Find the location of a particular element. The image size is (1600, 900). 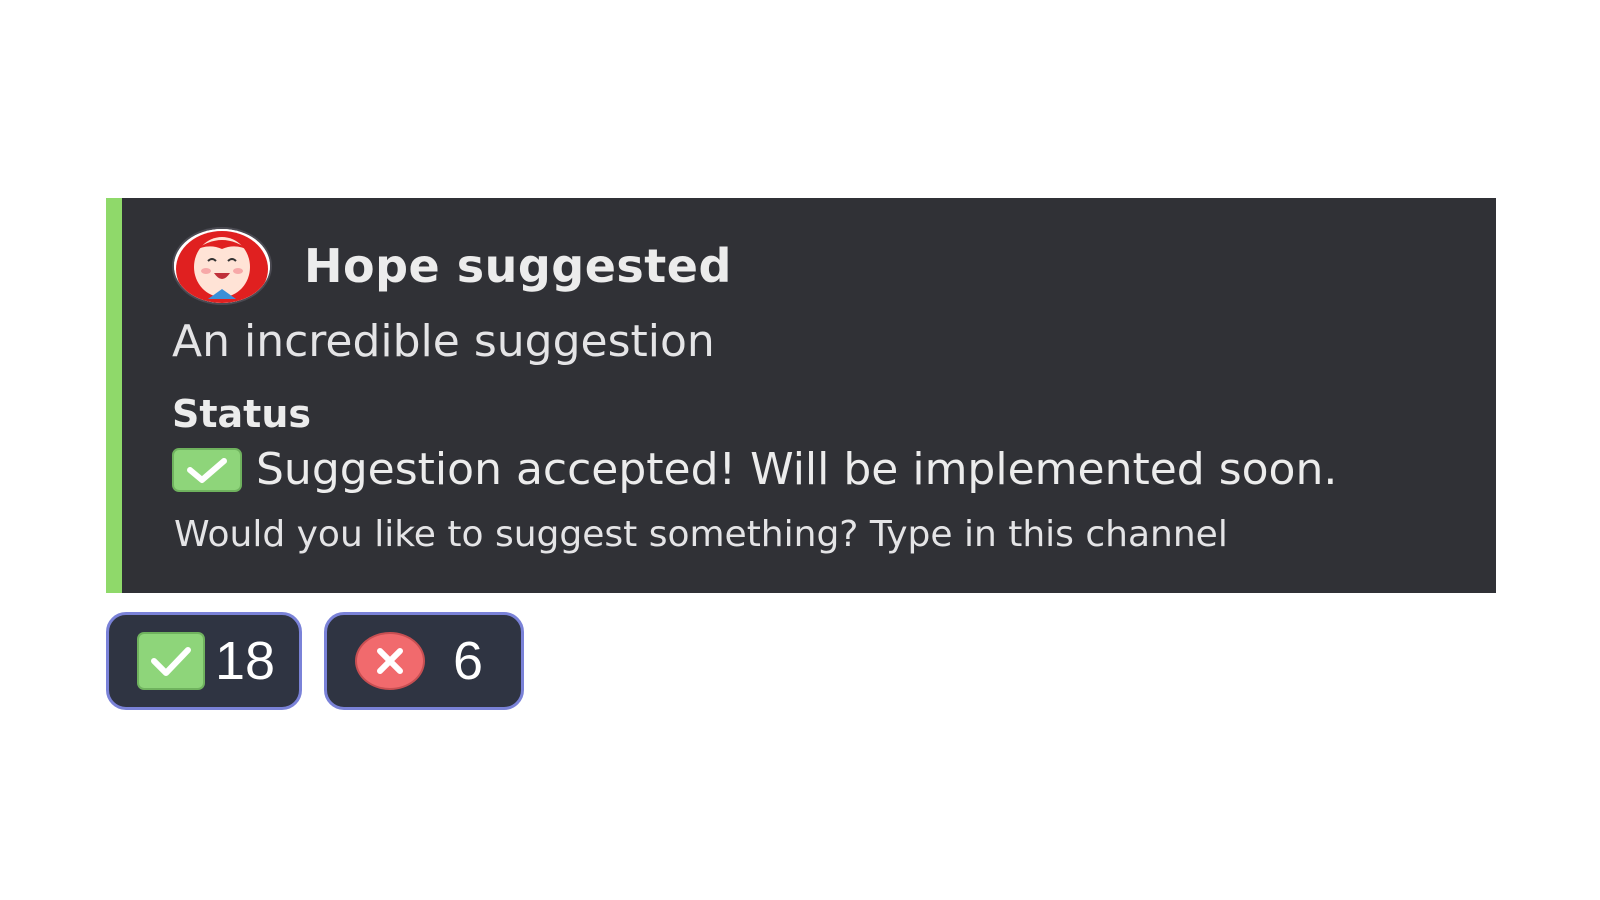

reaction-approve-count: 18 is located at coordinates (245, 661).